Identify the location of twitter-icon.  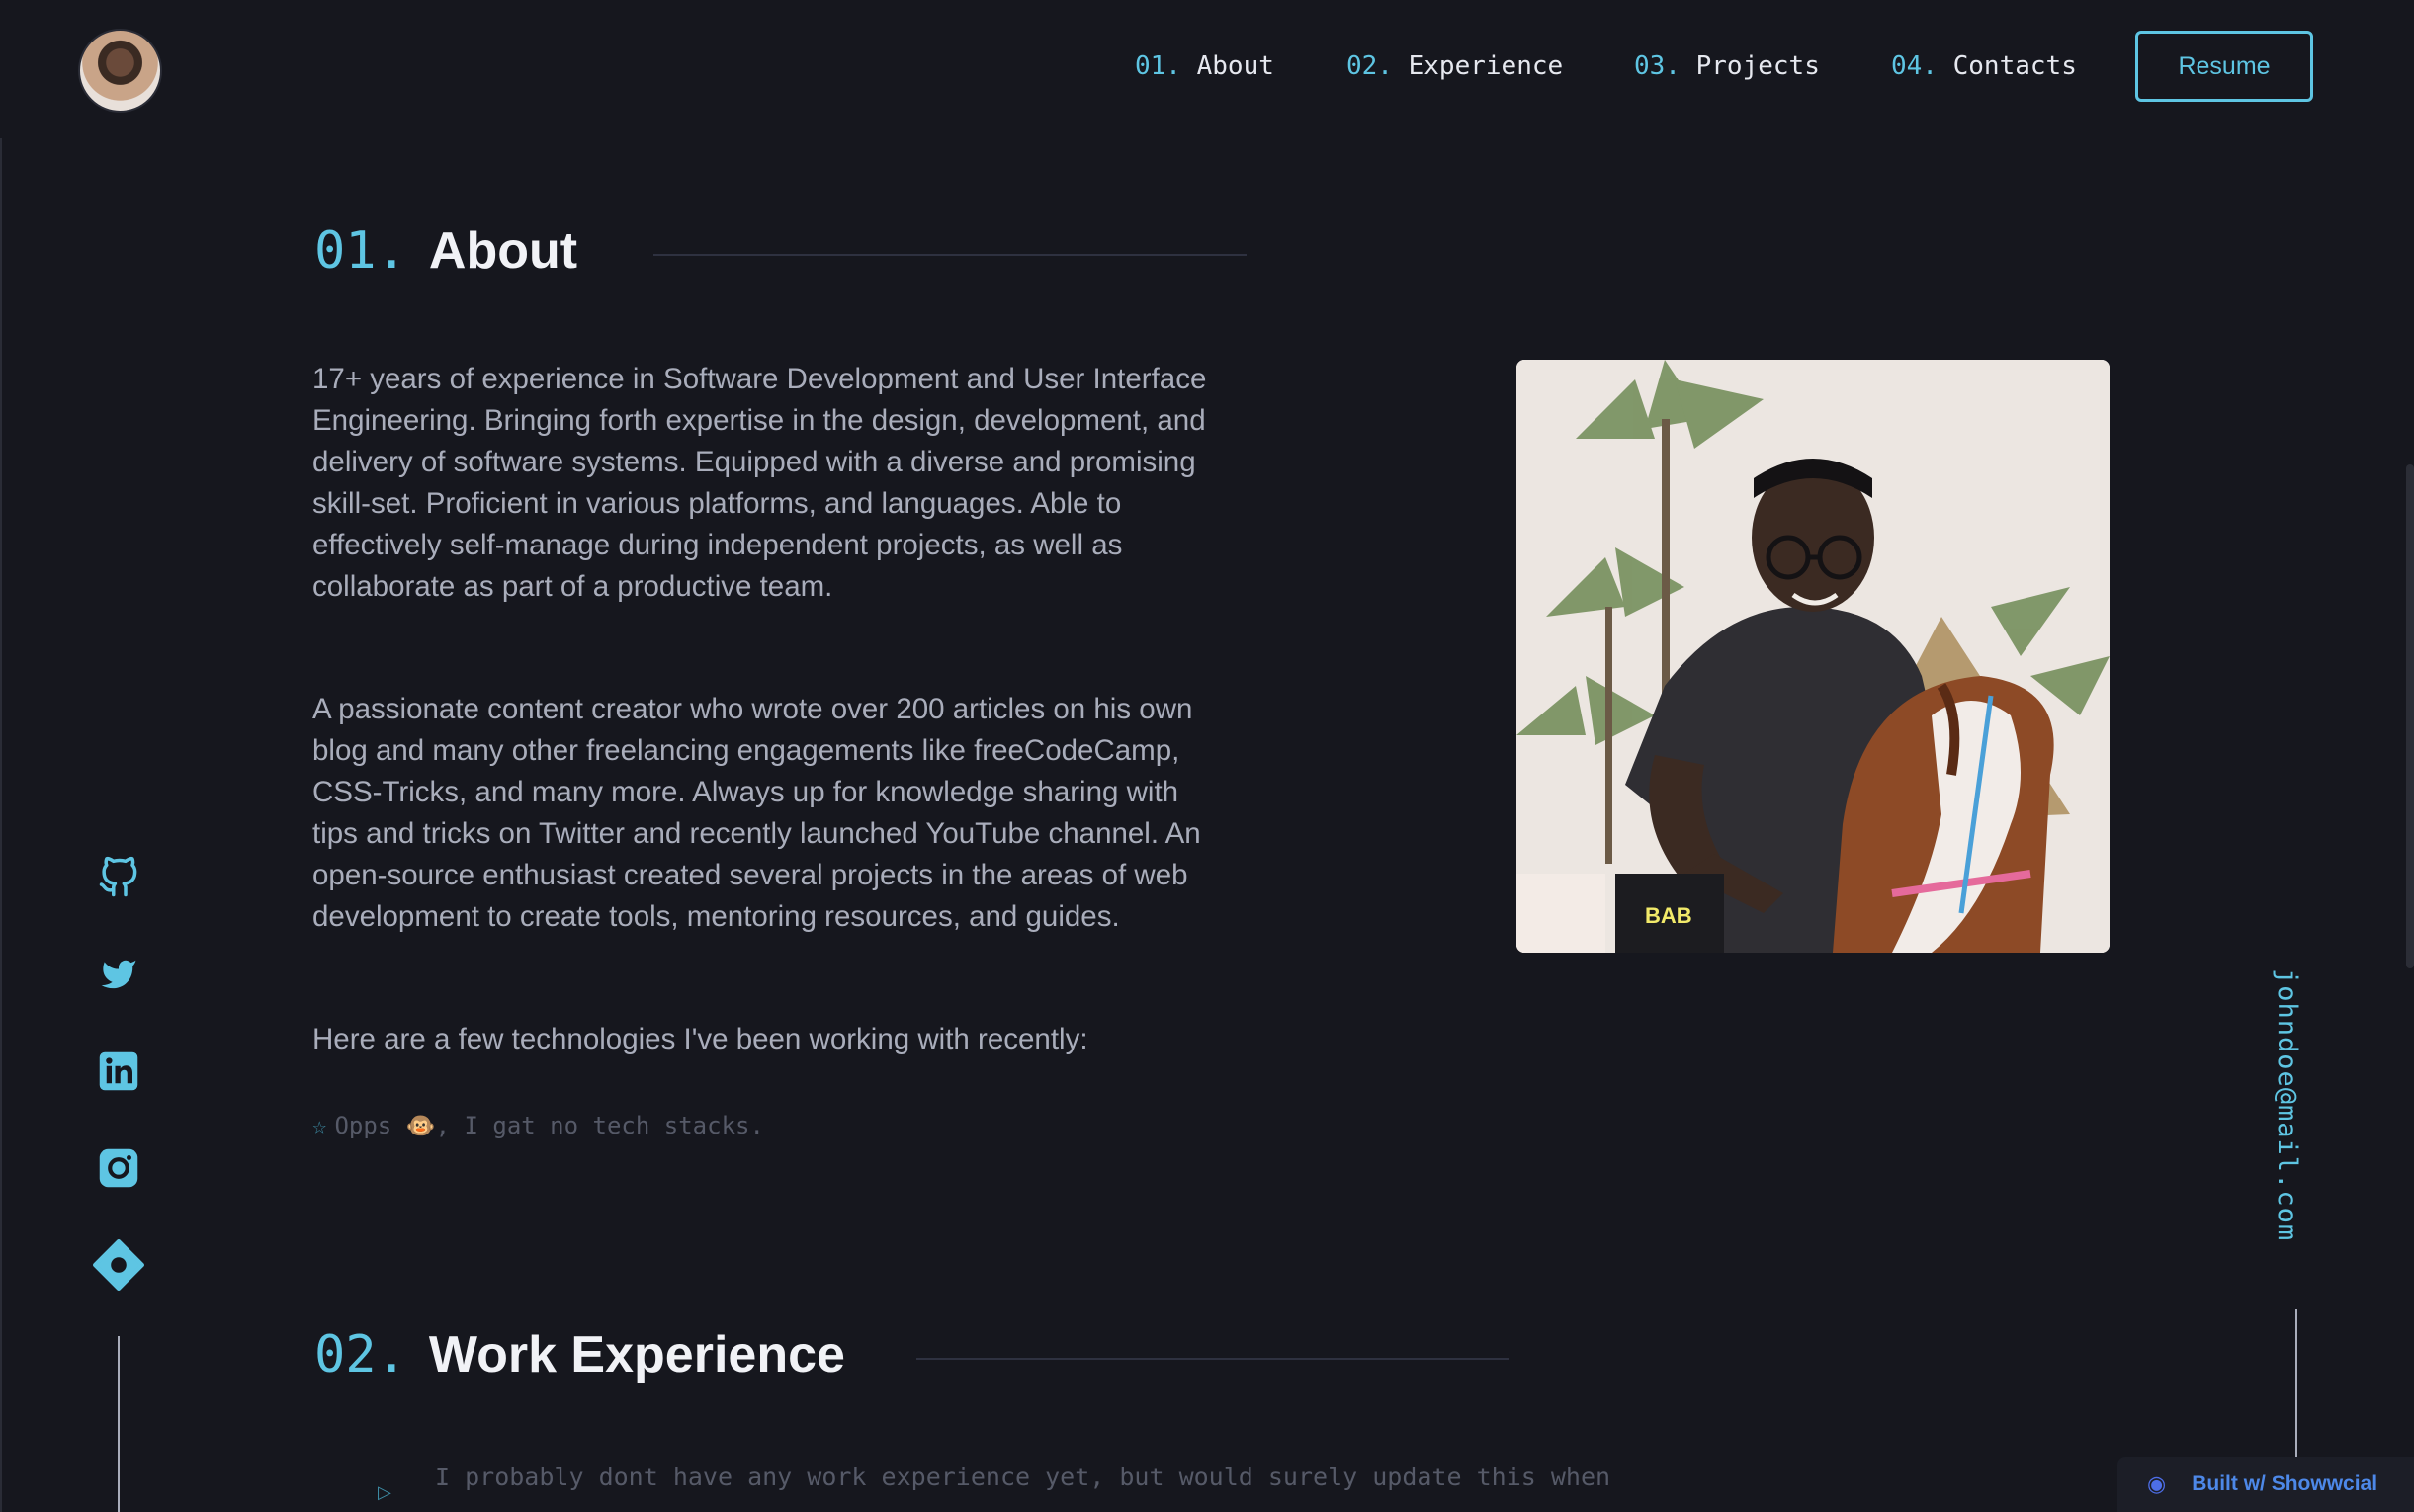
(118, 974).